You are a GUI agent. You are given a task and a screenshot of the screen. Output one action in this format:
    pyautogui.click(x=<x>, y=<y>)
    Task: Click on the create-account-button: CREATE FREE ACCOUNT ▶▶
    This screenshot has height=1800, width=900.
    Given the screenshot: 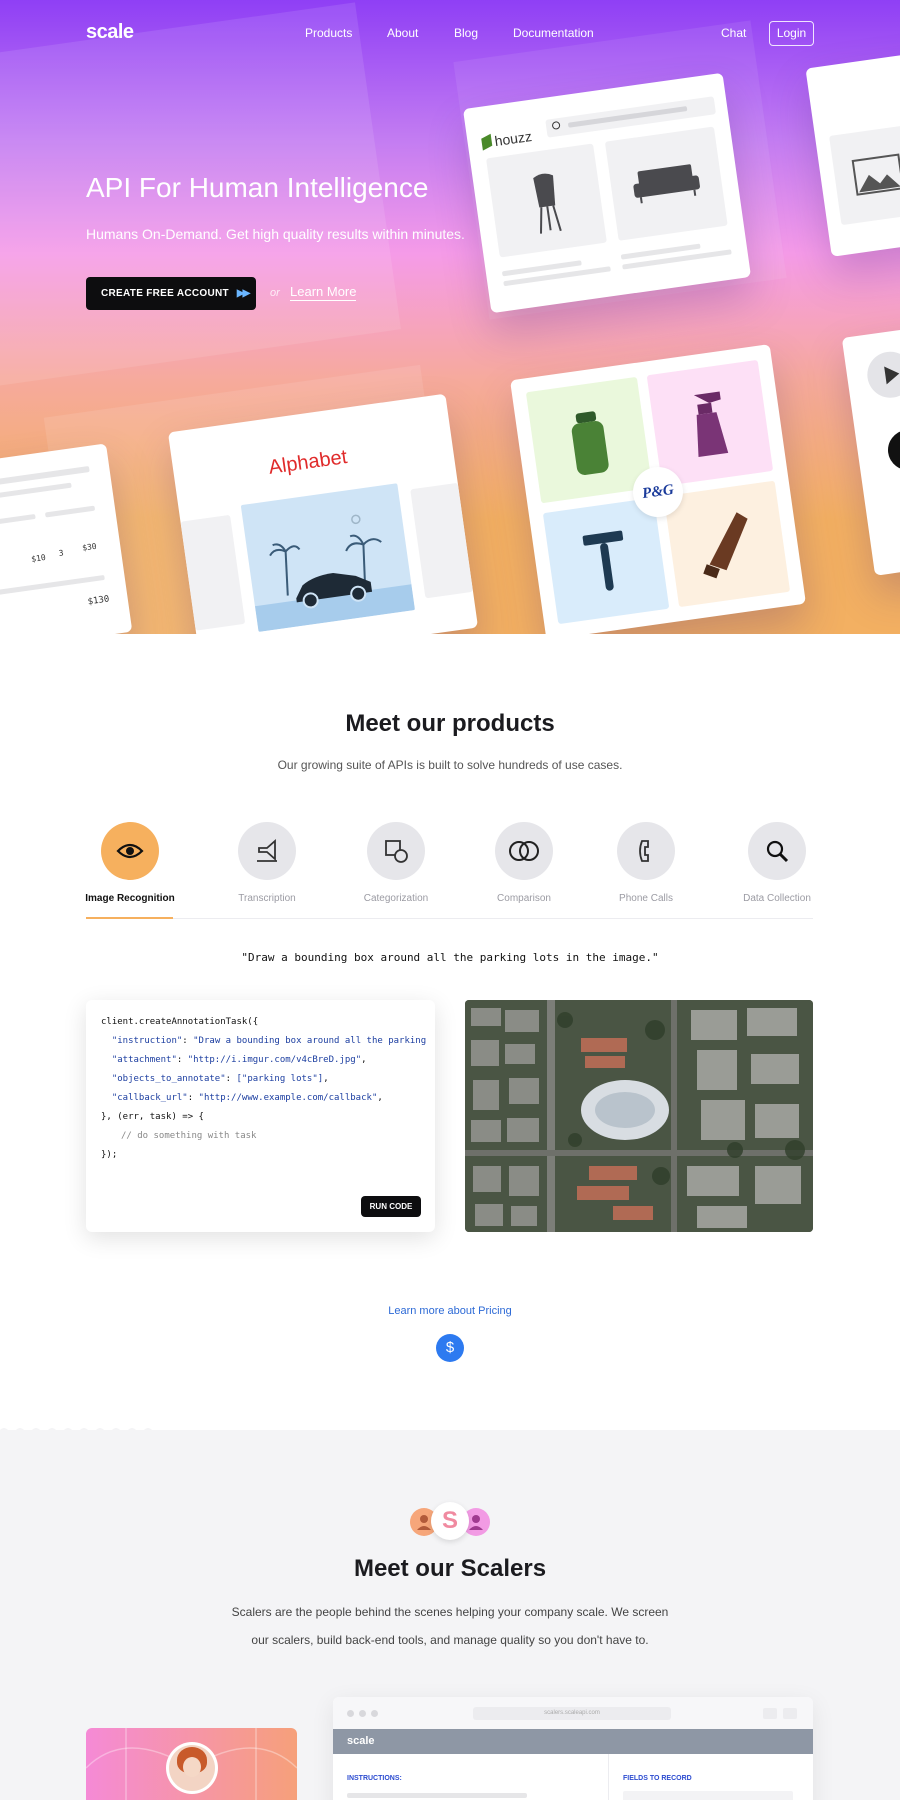 What is the action you would take?
    pyautogui.click(x=171, y=293)
    